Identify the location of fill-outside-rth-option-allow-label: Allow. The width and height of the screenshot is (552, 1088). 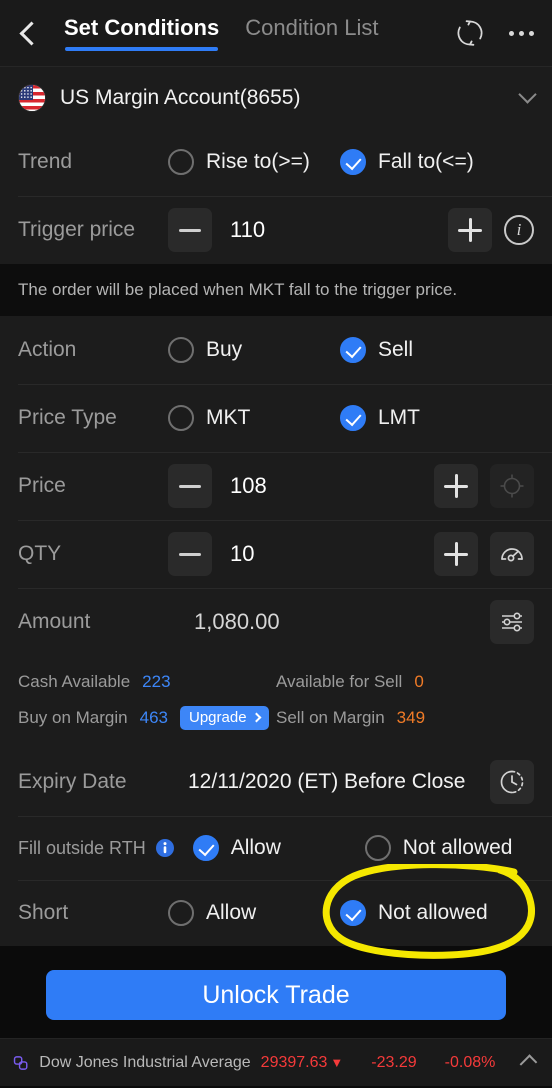
(255, 848).